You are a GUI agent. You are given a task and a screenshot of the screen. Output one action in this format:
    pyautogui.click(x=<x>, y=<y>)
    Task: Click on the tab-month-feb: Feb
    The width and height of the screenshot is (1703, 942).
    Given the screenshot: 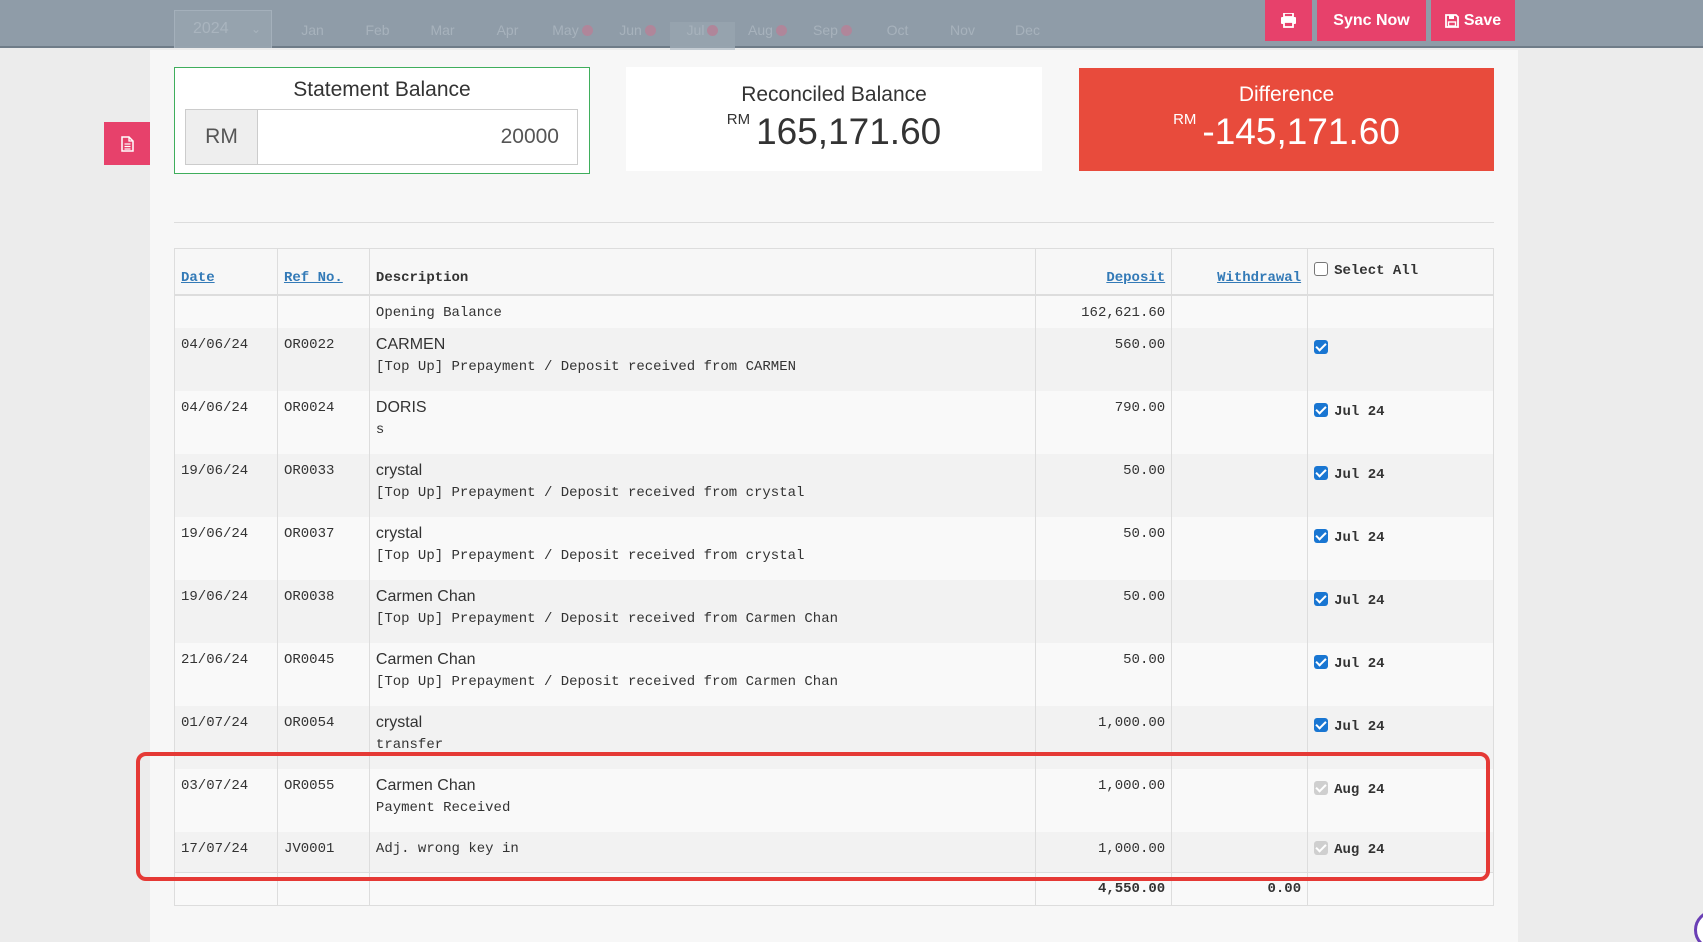 What is the action you would take?
    pyautogui.click(x=377, y=36)
    